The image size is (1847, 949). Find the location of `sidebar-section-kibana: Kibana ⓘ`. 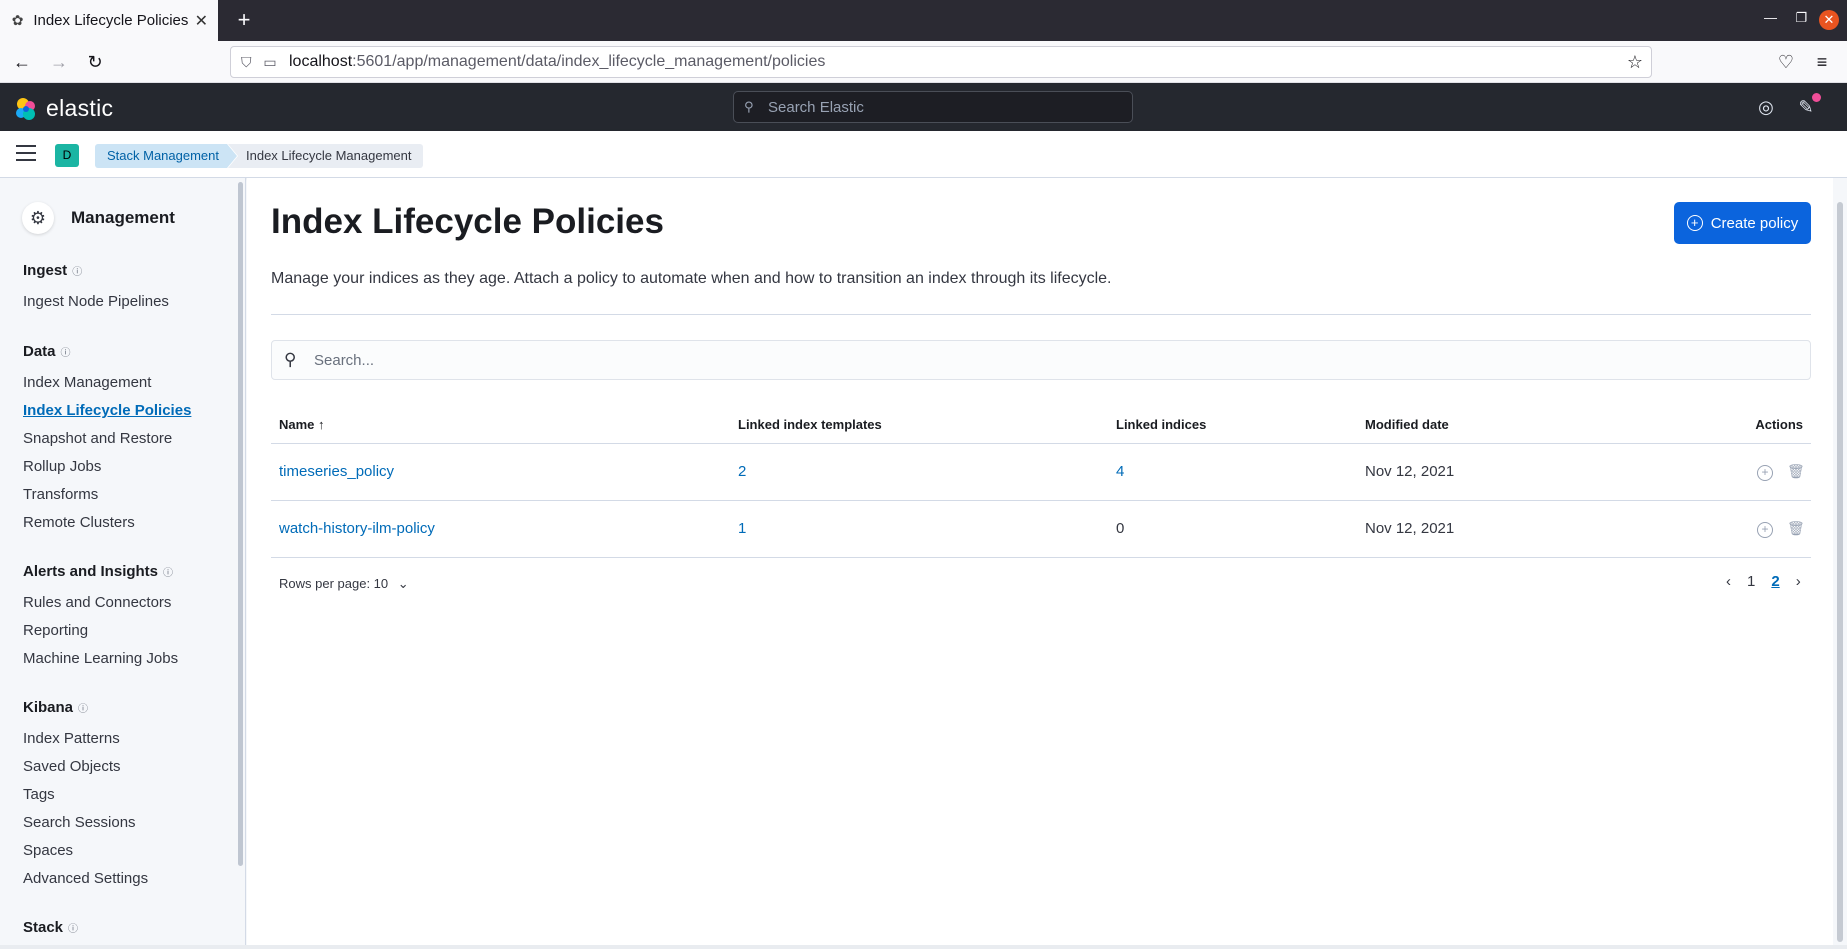

sidebar-section-kibana: Kibana ⓘ is located at coordinates (56, 707).